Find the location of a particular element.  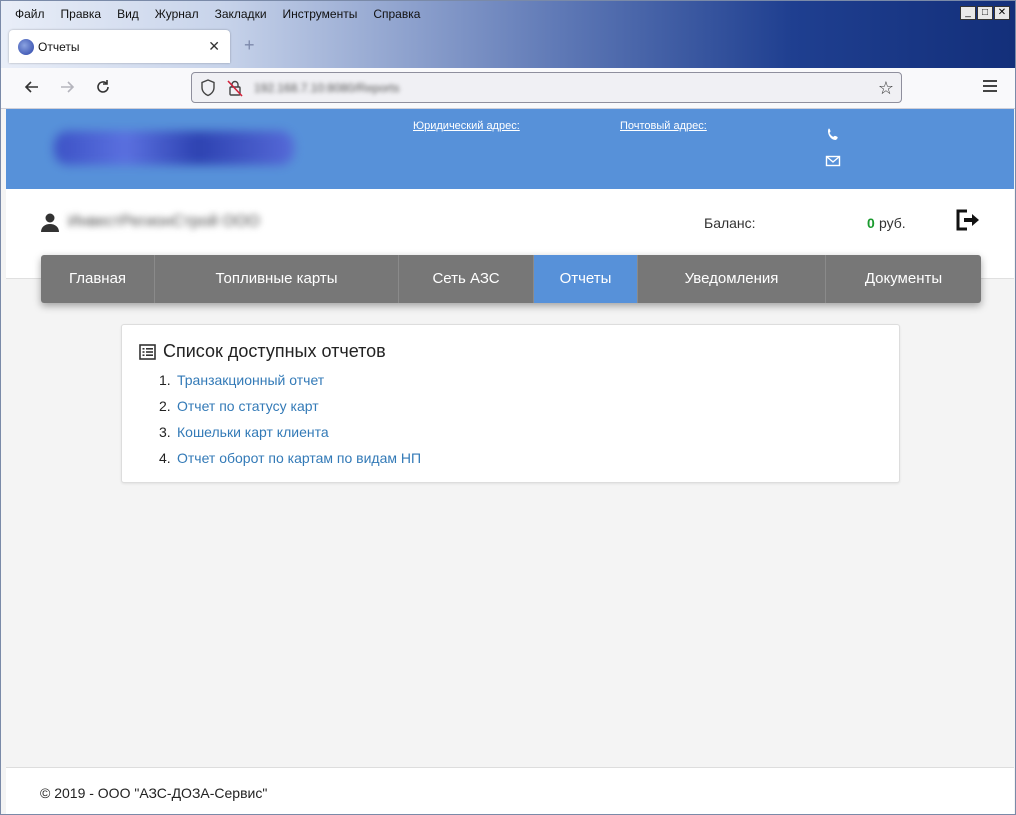

shield-icon is located at coordinates (208, 88).